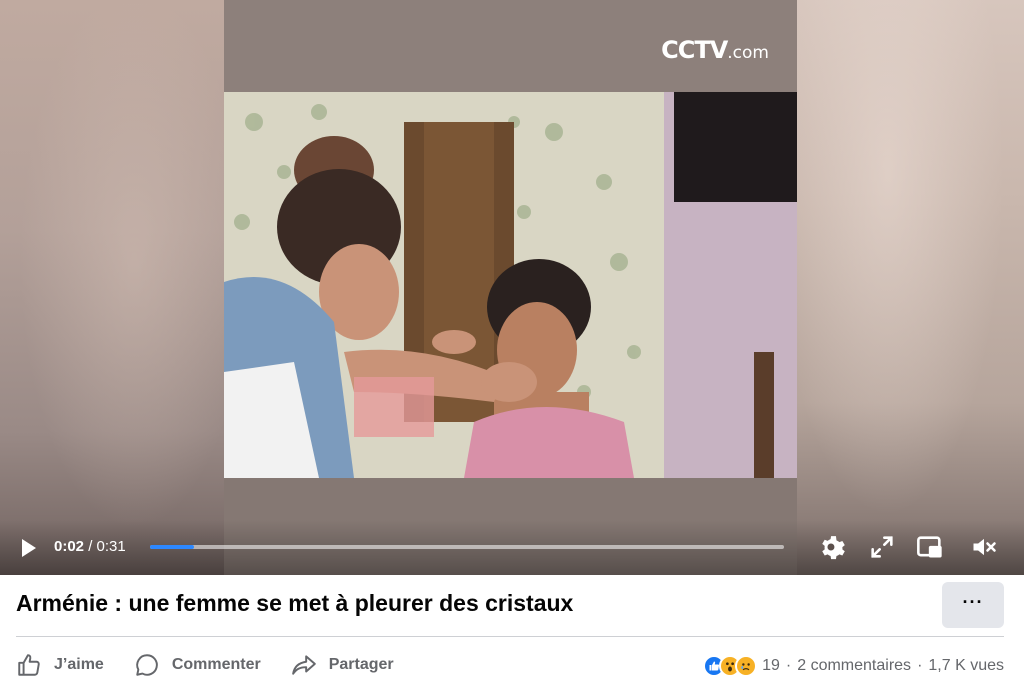 The image size is (1024, 685). What do you see at coordinates (342, 665) in the screenshot?
I see `share-button: Partager` at bounding box center [342, 665].